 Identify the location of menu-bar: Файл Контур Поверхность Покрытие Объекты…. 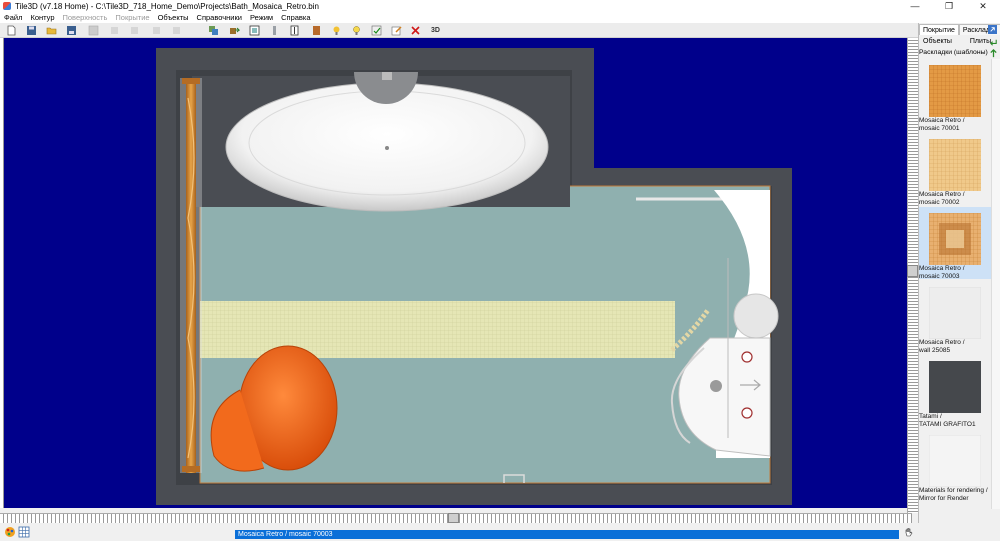
(500, 17).